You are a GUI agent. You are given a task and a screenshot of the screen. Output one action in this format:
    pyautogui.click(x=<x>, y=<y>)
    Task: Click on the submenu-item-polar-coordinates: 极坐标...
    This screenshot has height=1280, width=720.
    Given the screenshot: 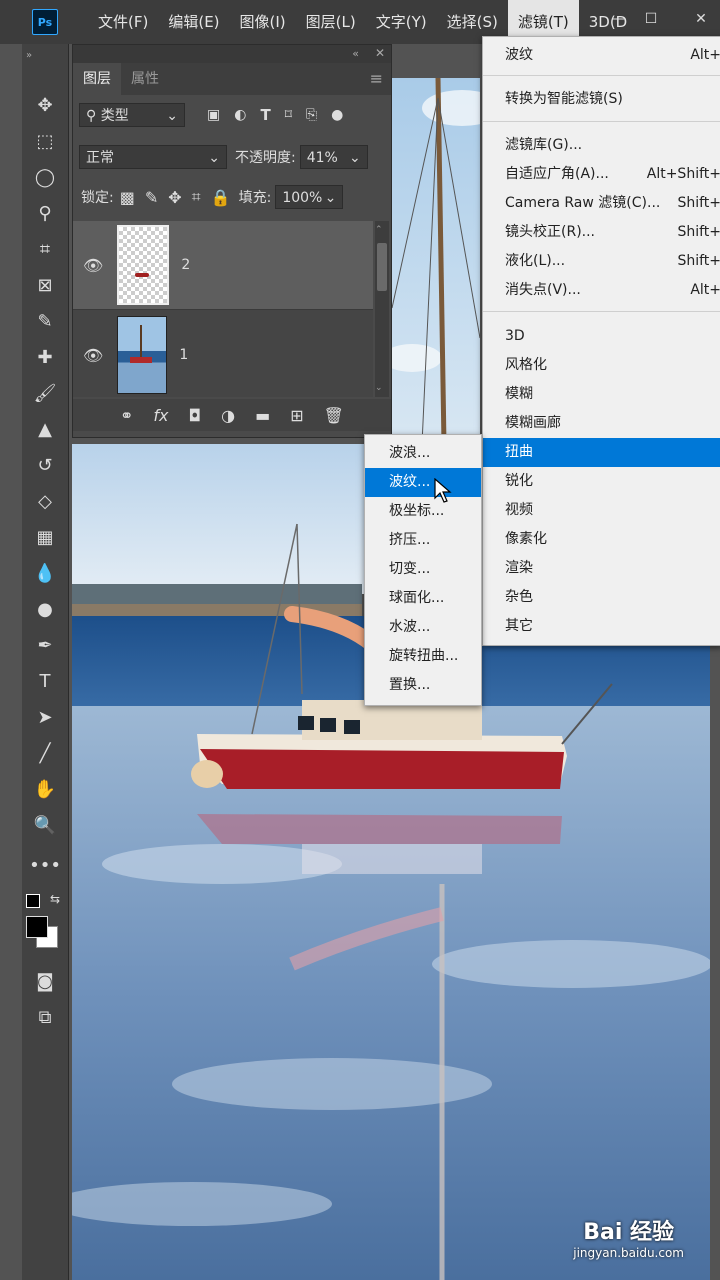 What is the action you would take?
    pyautogui.click(x=423, y=511)
    